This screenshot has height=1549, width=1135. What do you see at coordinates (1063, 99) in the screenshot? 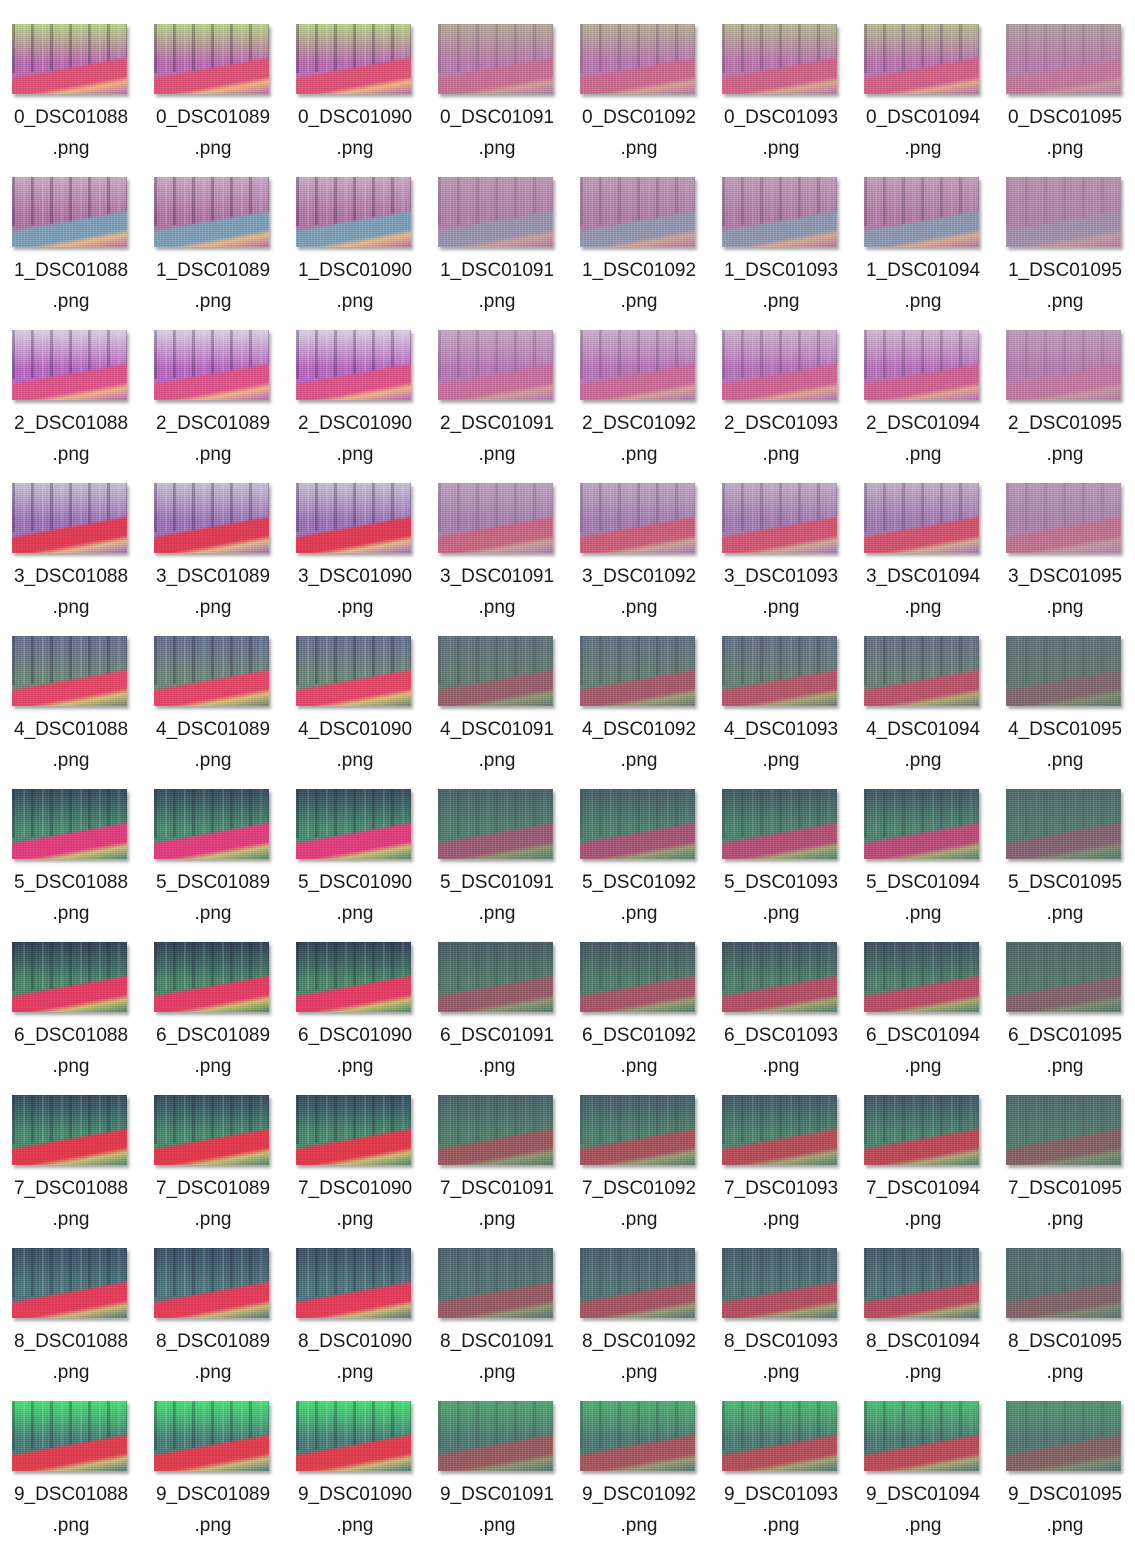
I see `file-item-0_DSC01095: 0_DSC01095 .png` at bounding box center [1063, 99].